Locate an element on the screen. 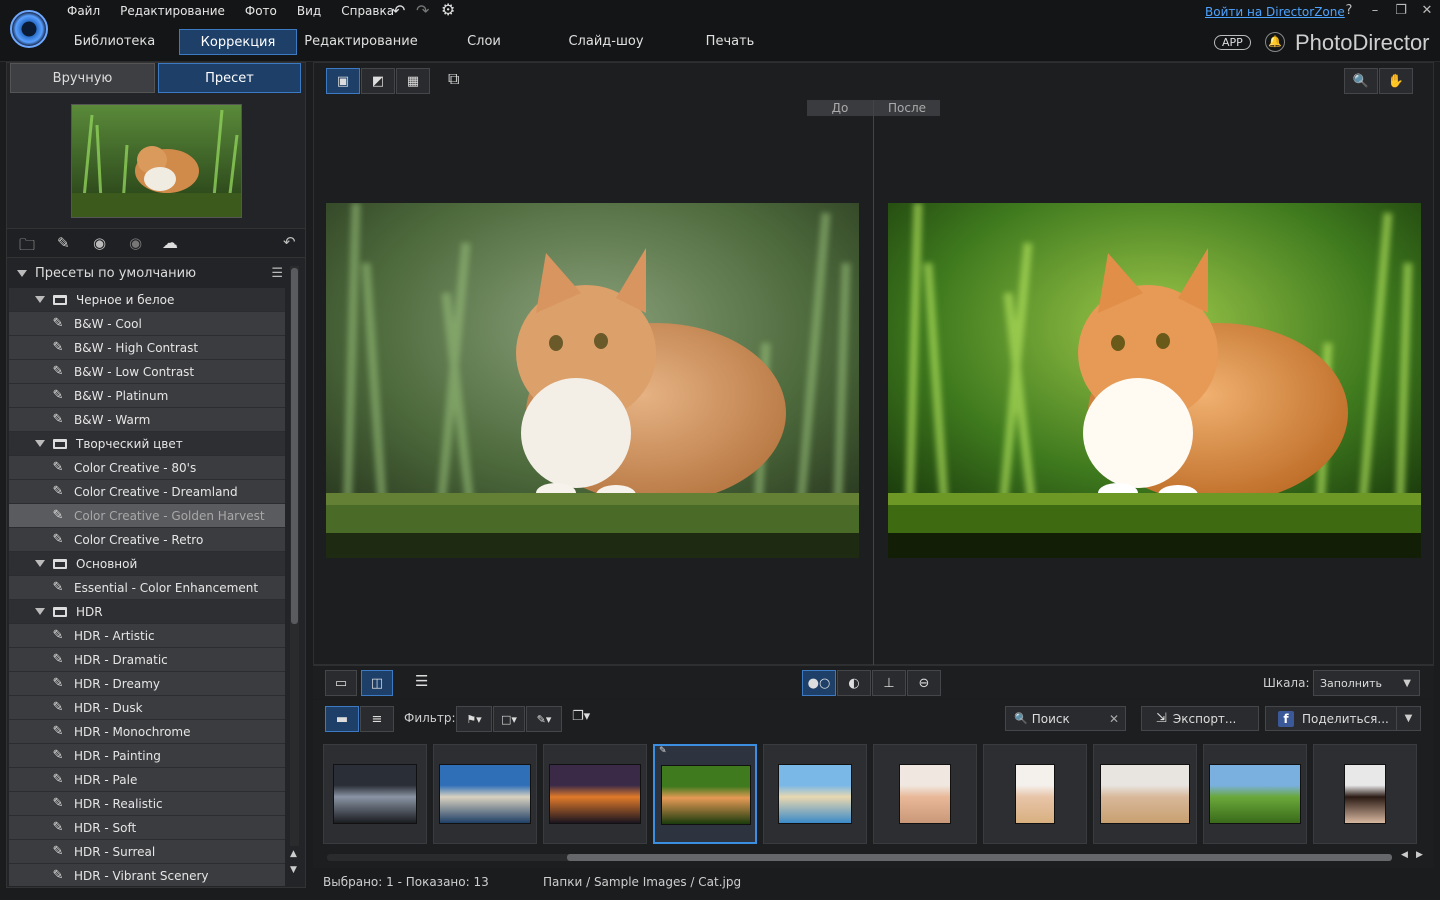 This screenshot has height=900, width=1440. scrollbar-track is located at coordinates (294, 556).